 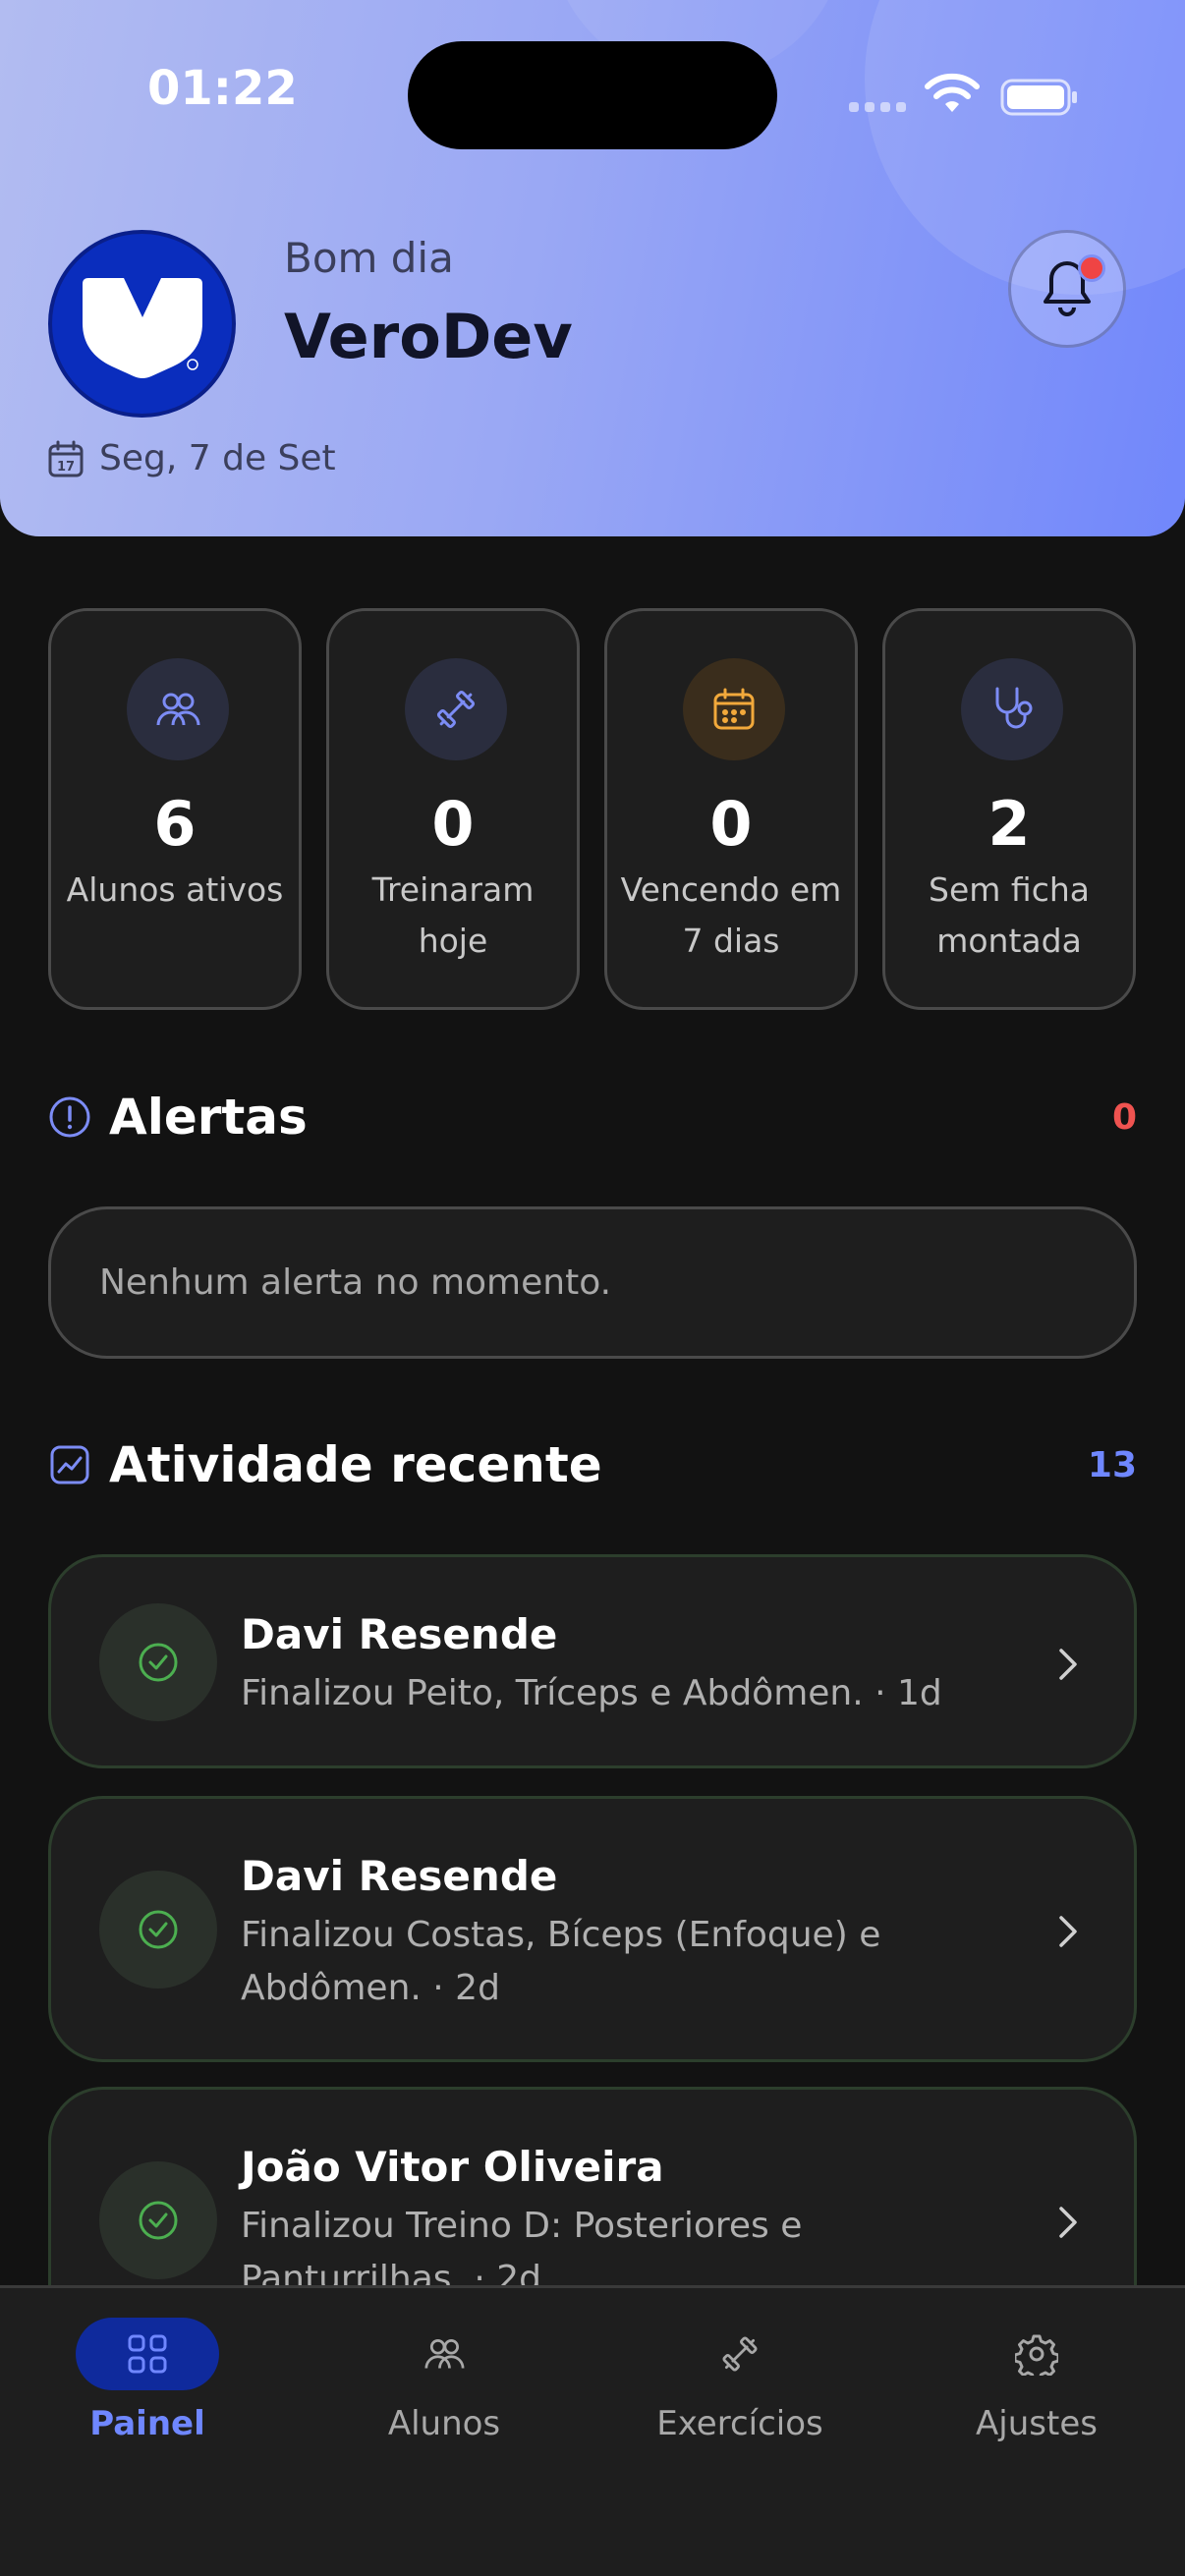 I want to click on tab-ajustes: Ajustes, so click(x=1037, y=2386).